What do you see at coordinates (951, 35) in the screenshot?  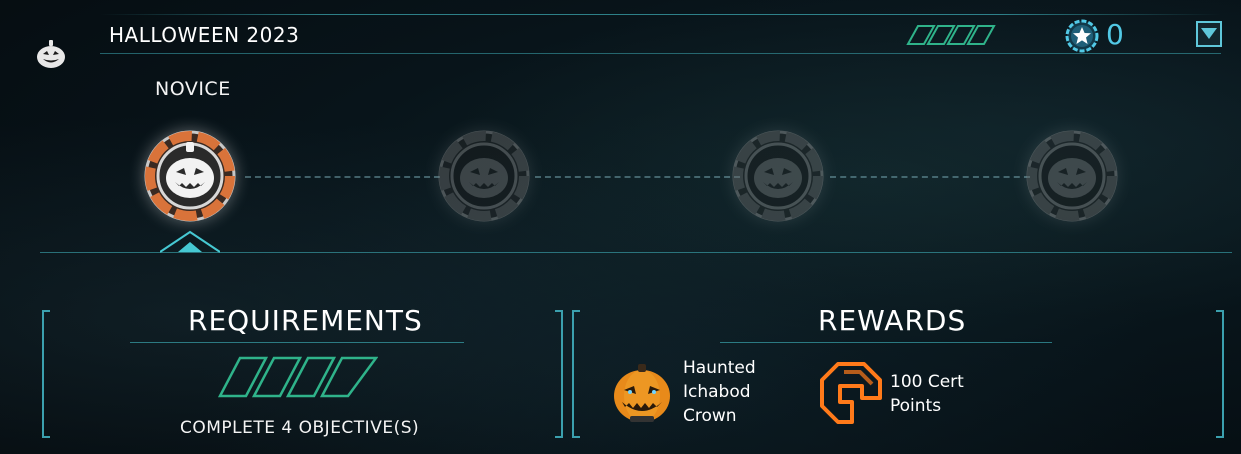 I see `progress-stripes-icon` at bounding box center [951, 35].